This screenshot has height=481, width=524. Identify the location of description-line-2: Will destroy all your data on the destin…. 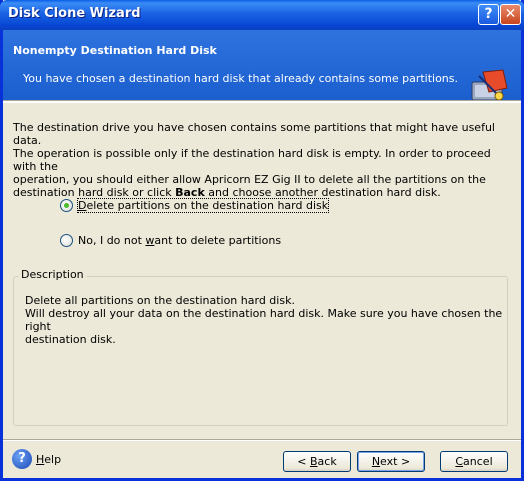
(264, 320).